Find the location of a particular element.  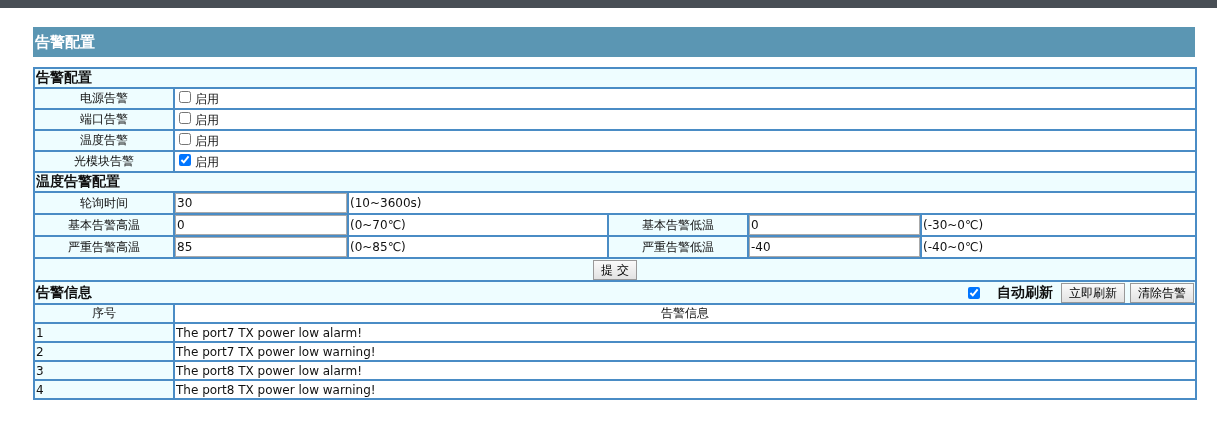

input-field: 85 is located at coordinates (261, 247).